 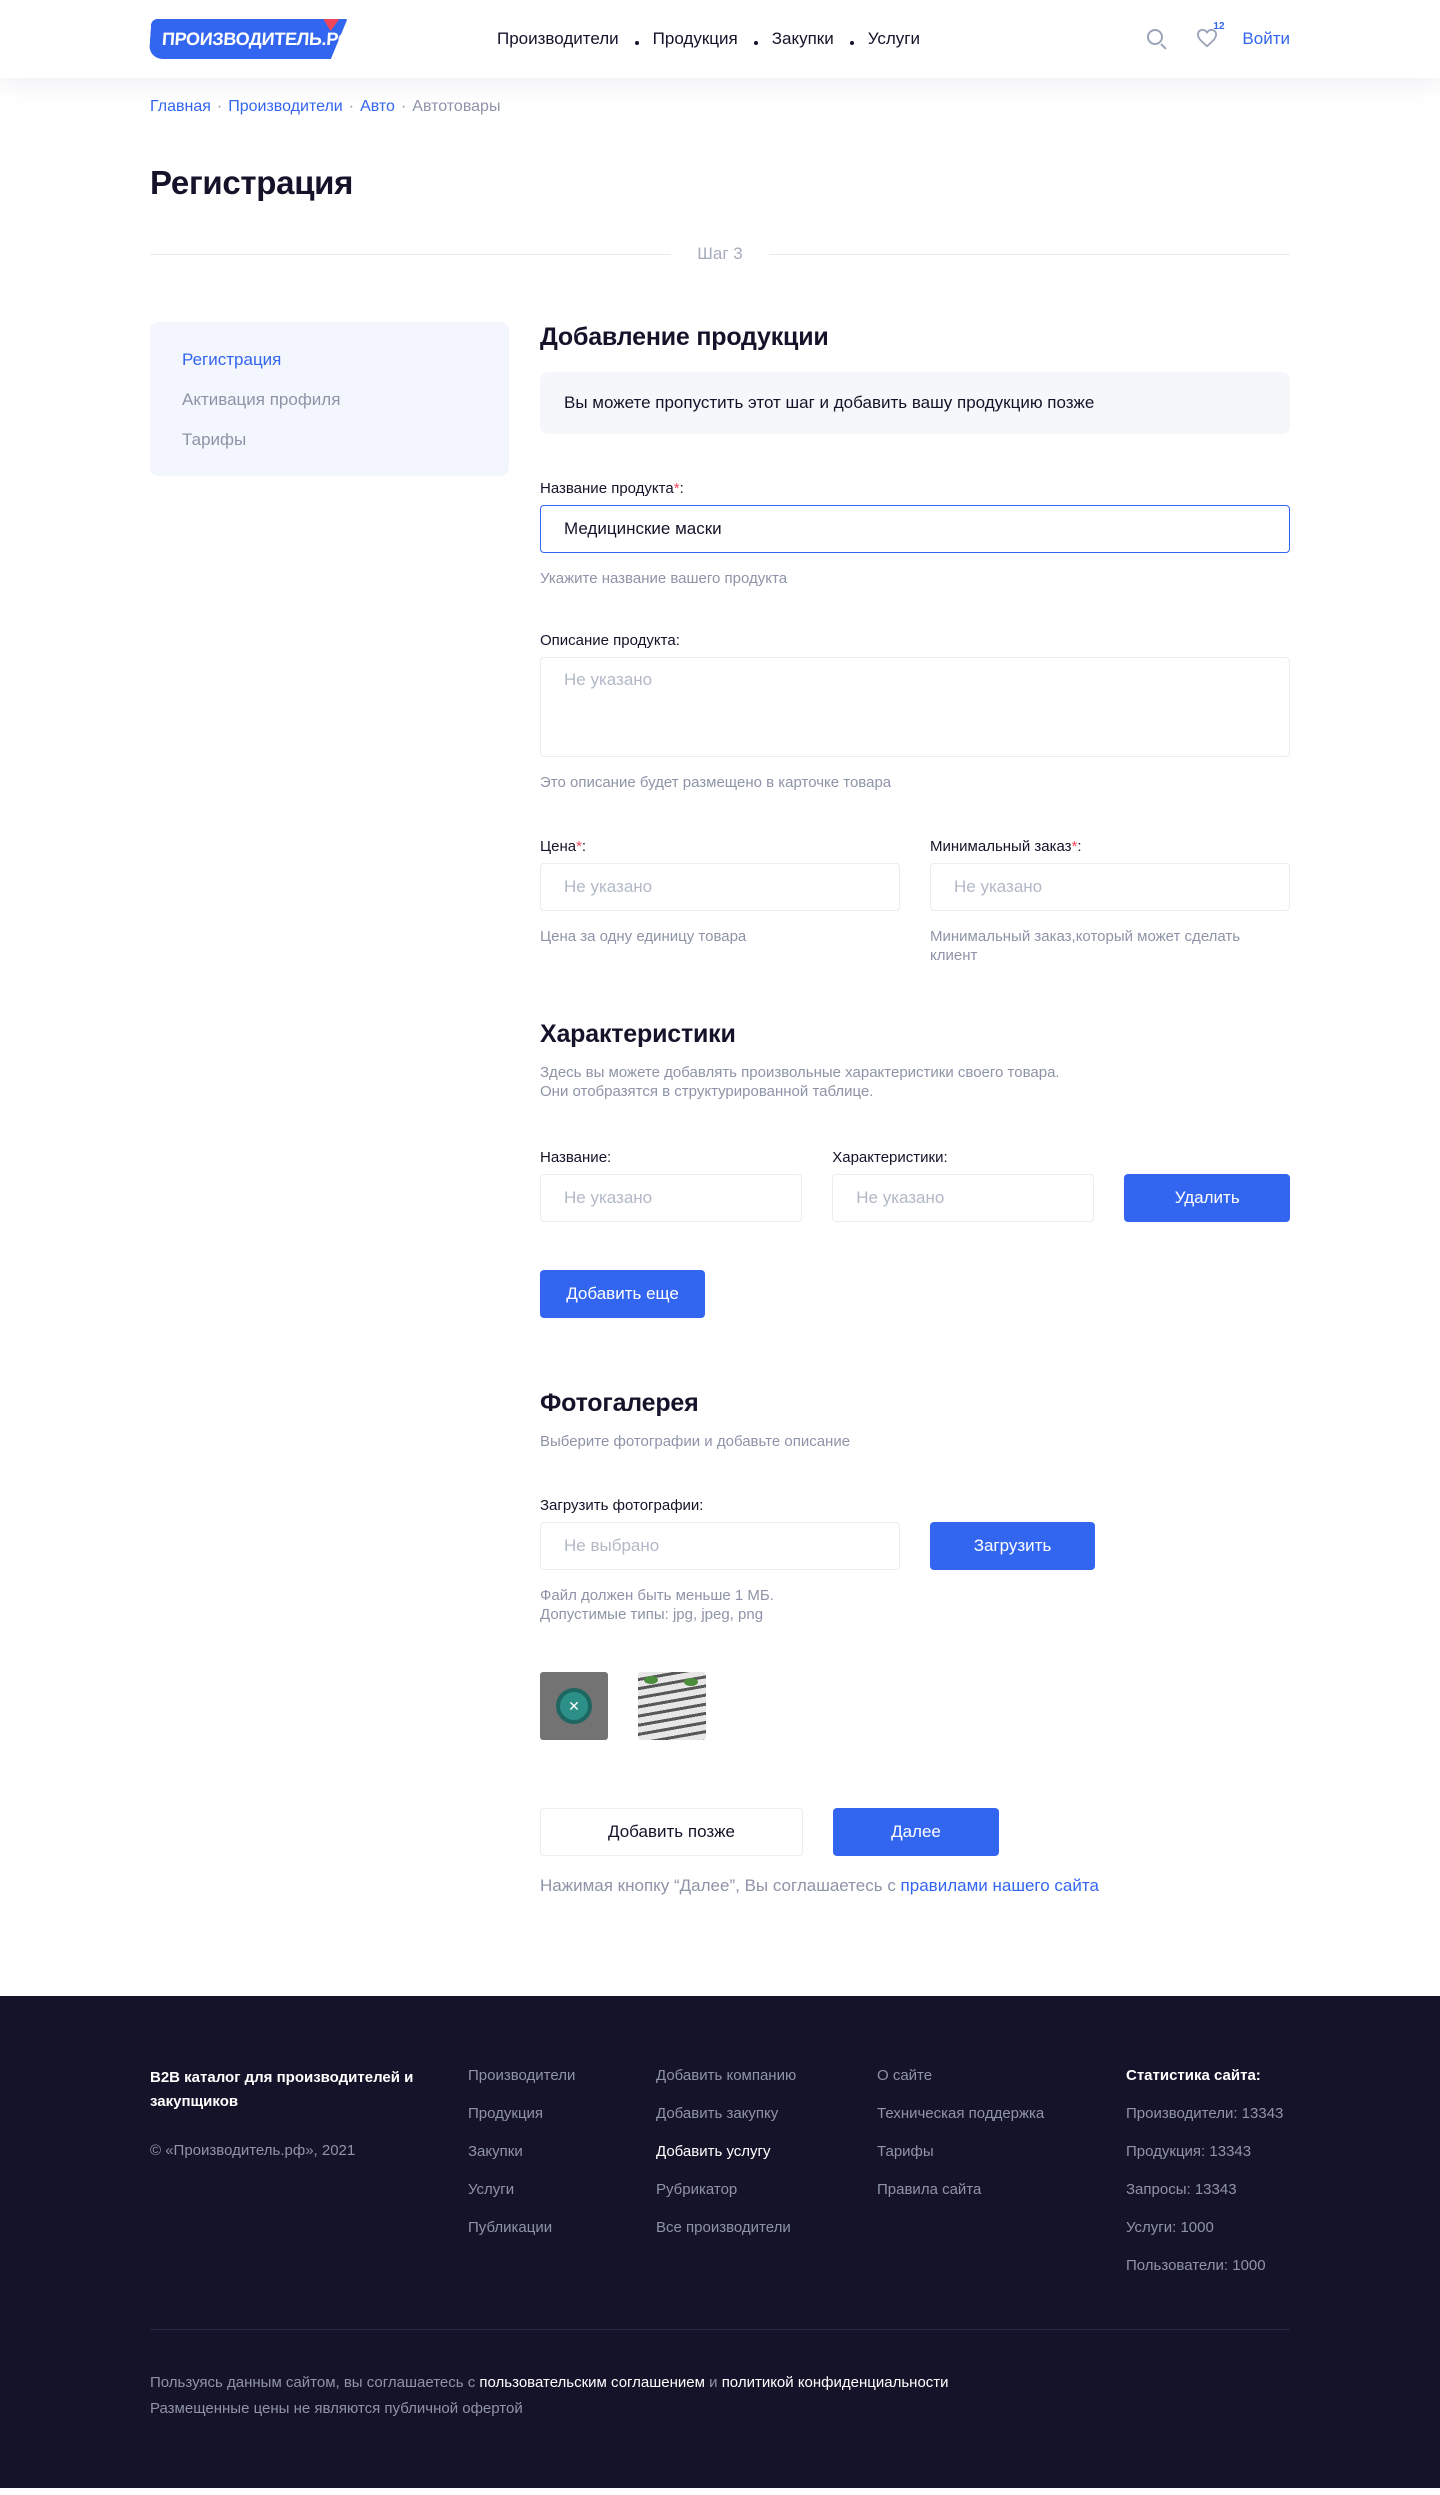 What do you see at coordinates (576, 1157) in the screenshot?
I see `characteristic-name-label: Название:` at bounding box center [576, 1157].